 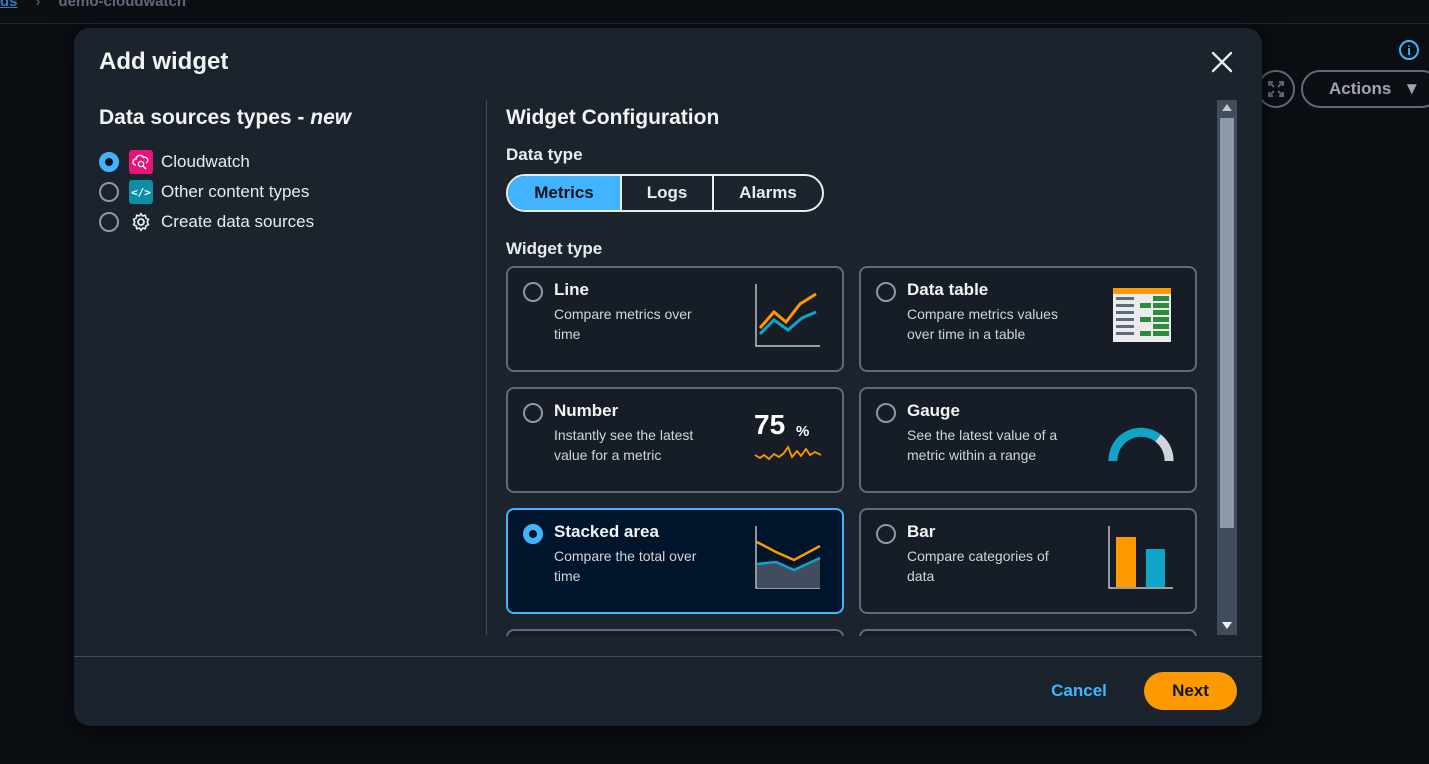 I want to click on data-type-segmented-control: Metrics Logs Alarms, so click(x=665, y=193).